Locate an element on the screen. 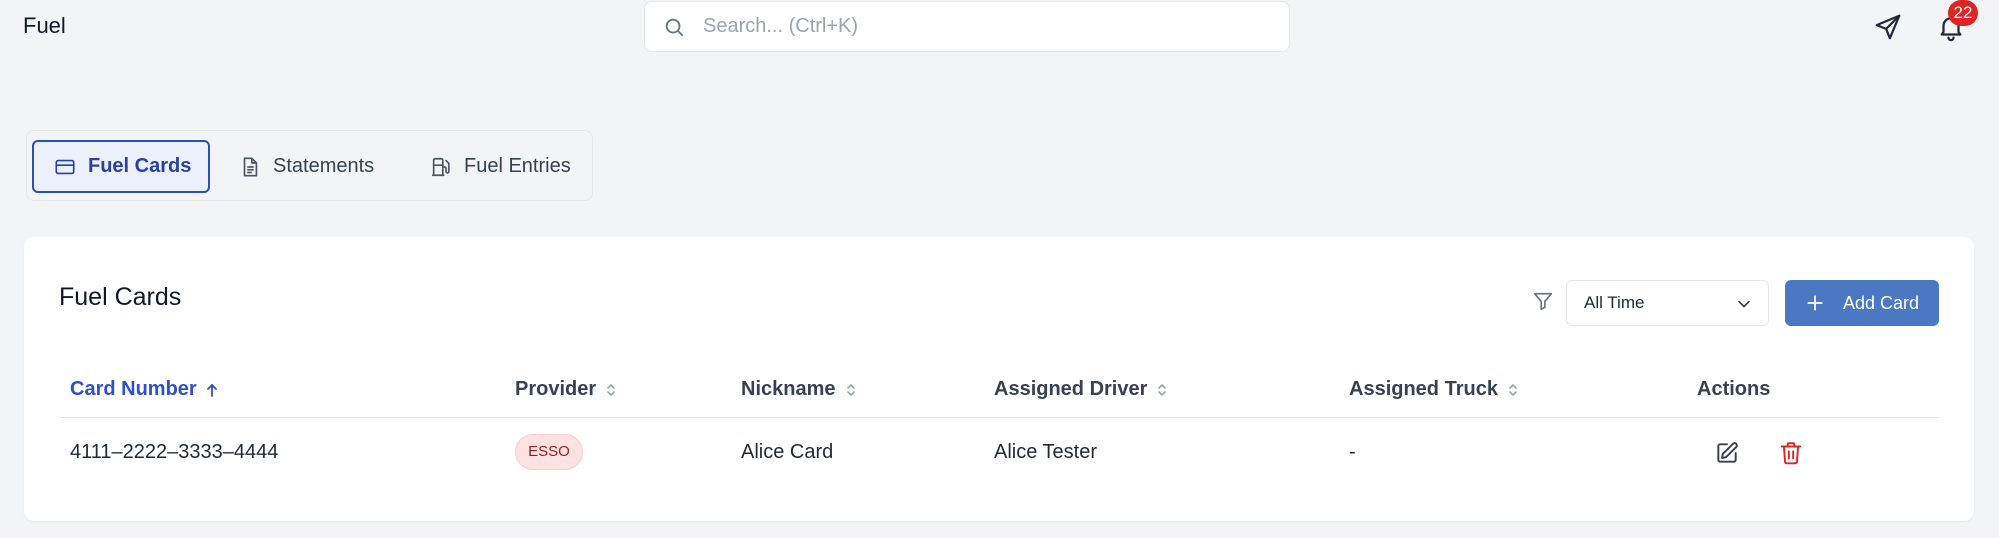 This screenshot has height=538, width=1999. add-card-button: Add Card is located at coordinates (1862, 303).